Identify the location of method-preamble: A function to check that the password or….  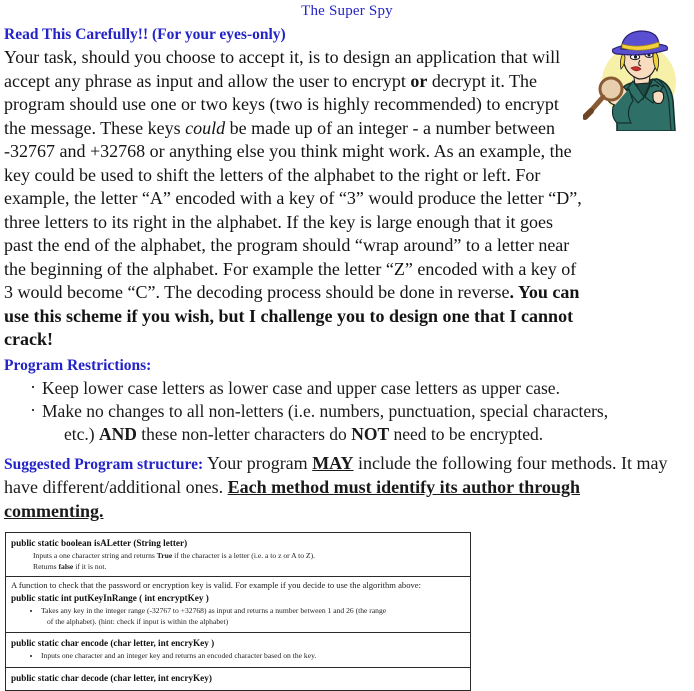
(216, 585).